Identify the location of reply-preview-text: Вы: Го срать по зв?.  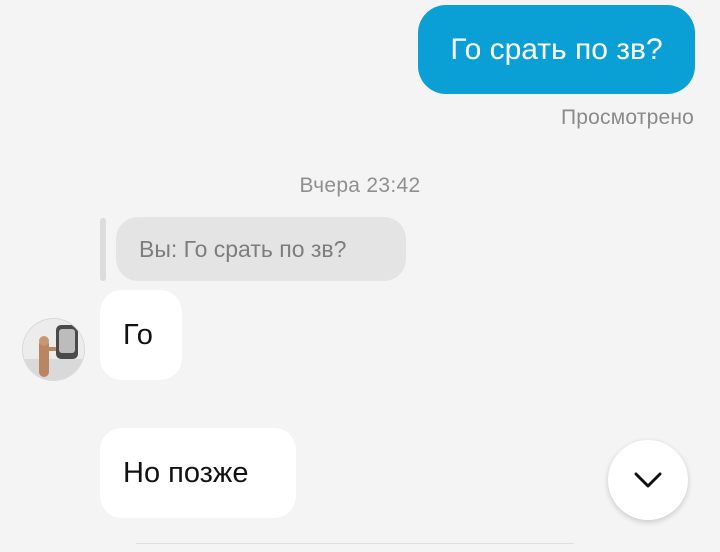
(243, 248).